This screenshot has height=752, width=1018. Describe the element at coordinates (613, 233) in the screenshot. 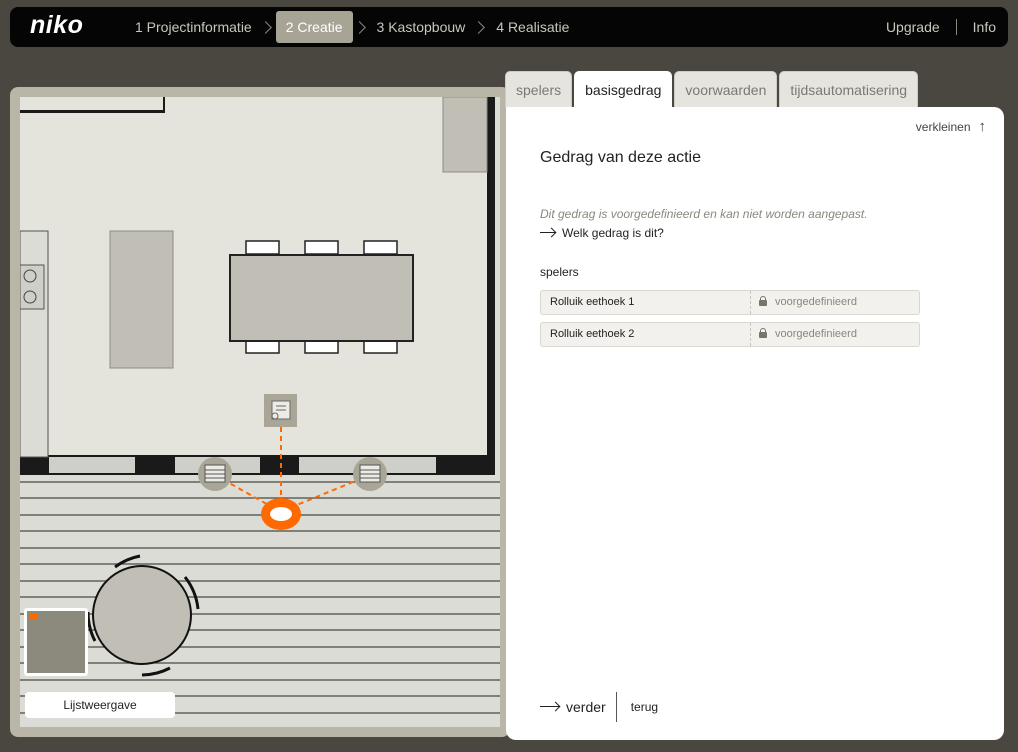

I see `help-link-label: Welk gedrag is dit?` at that location.